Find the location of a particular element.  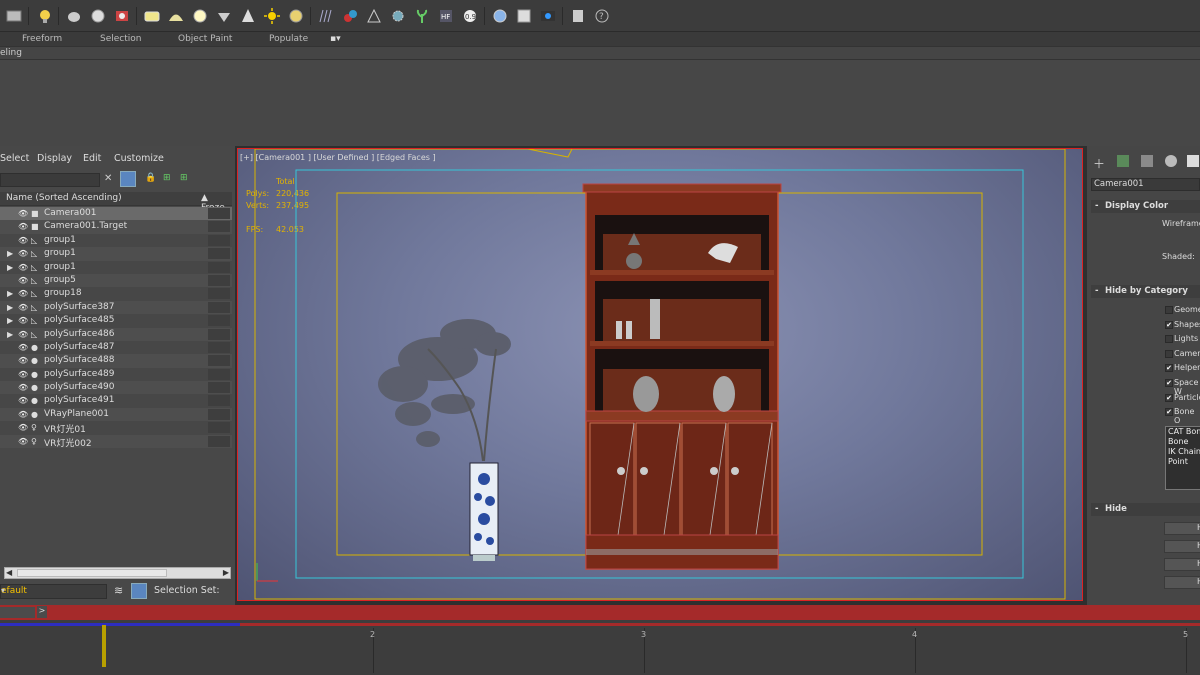

hide-button: Hid is located at coordinates (1182, 564).